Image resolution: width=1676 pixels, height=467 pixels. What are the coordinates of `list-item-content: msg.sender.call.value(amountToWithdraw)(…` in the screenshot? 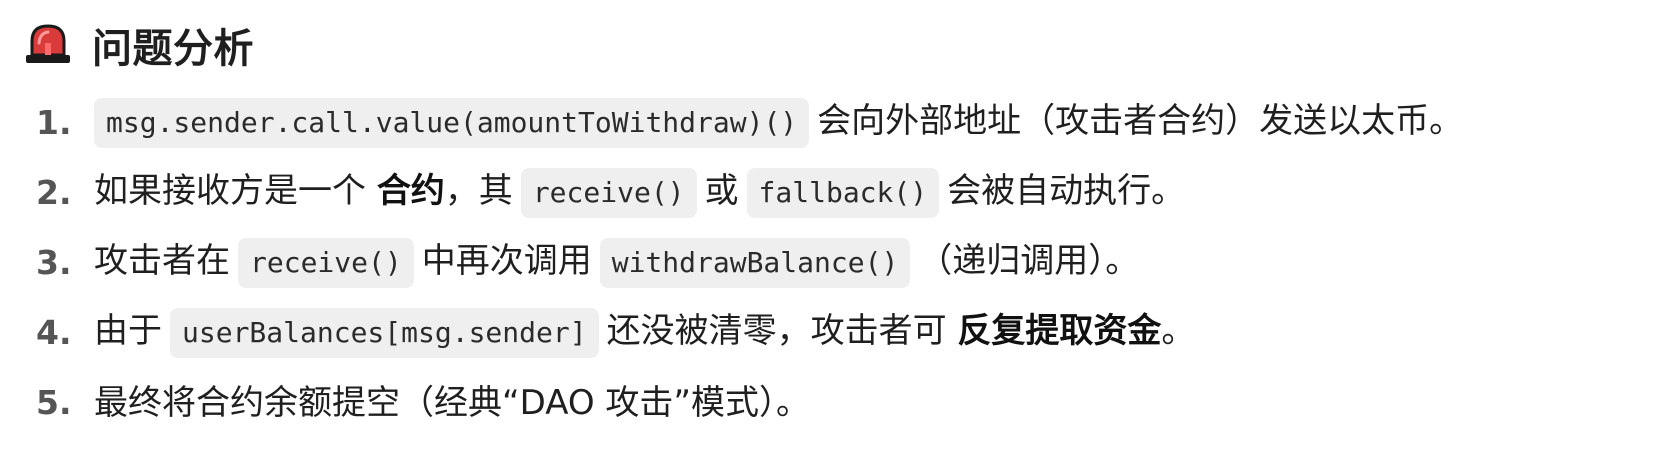 It's located at (778, 123).